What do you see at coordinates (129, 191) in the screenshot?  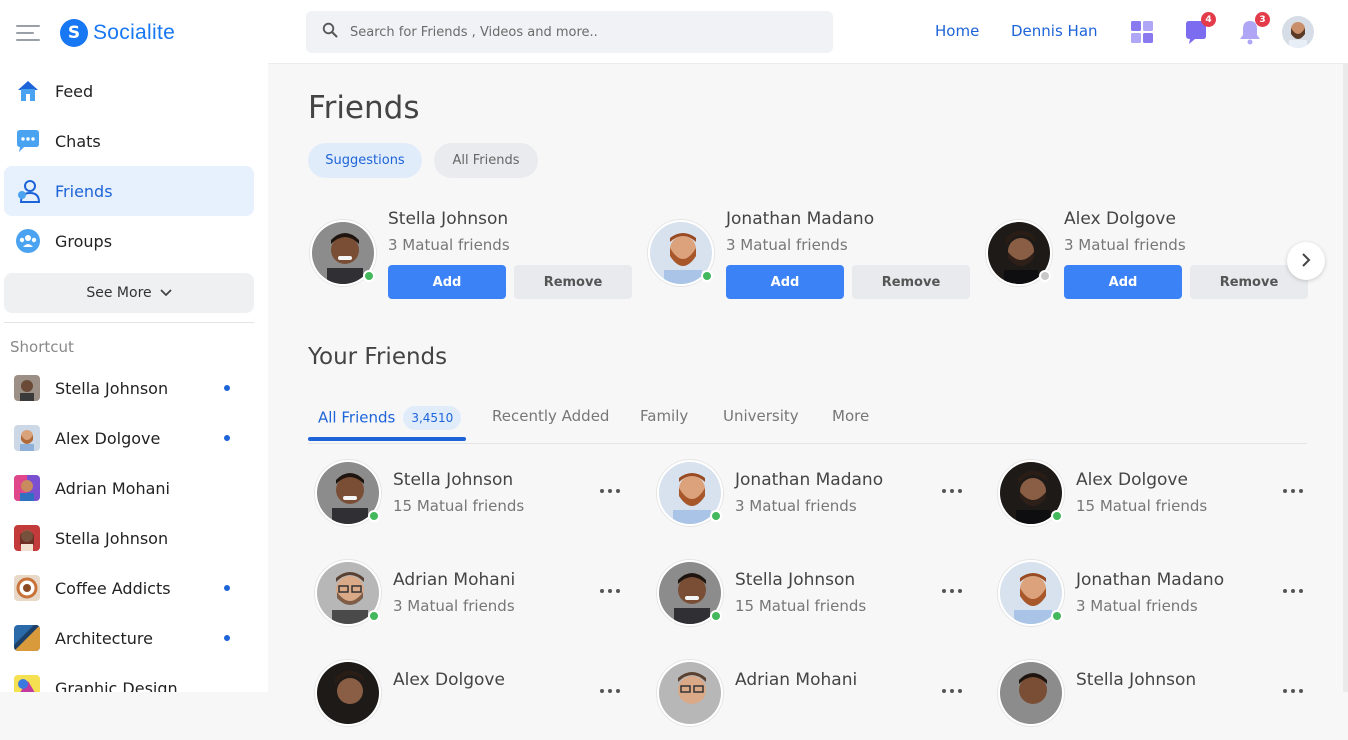 I see `sidebar-item-friends: Friends` at bounding box center [129, 191].